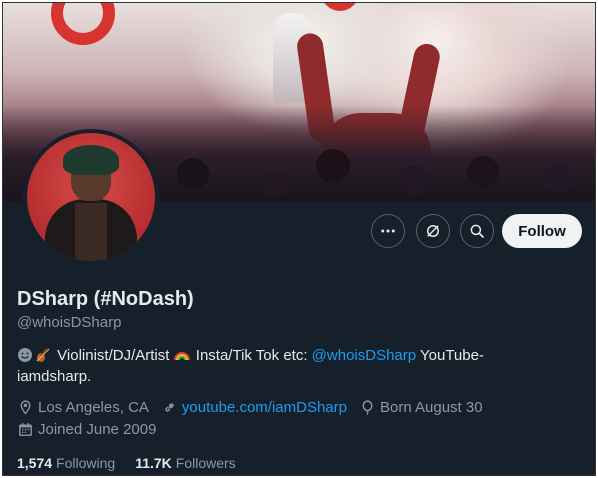  Describe the element at coordinates (431, 407) in the screenshot. I see `birthday-text: Born August 30` at that location.